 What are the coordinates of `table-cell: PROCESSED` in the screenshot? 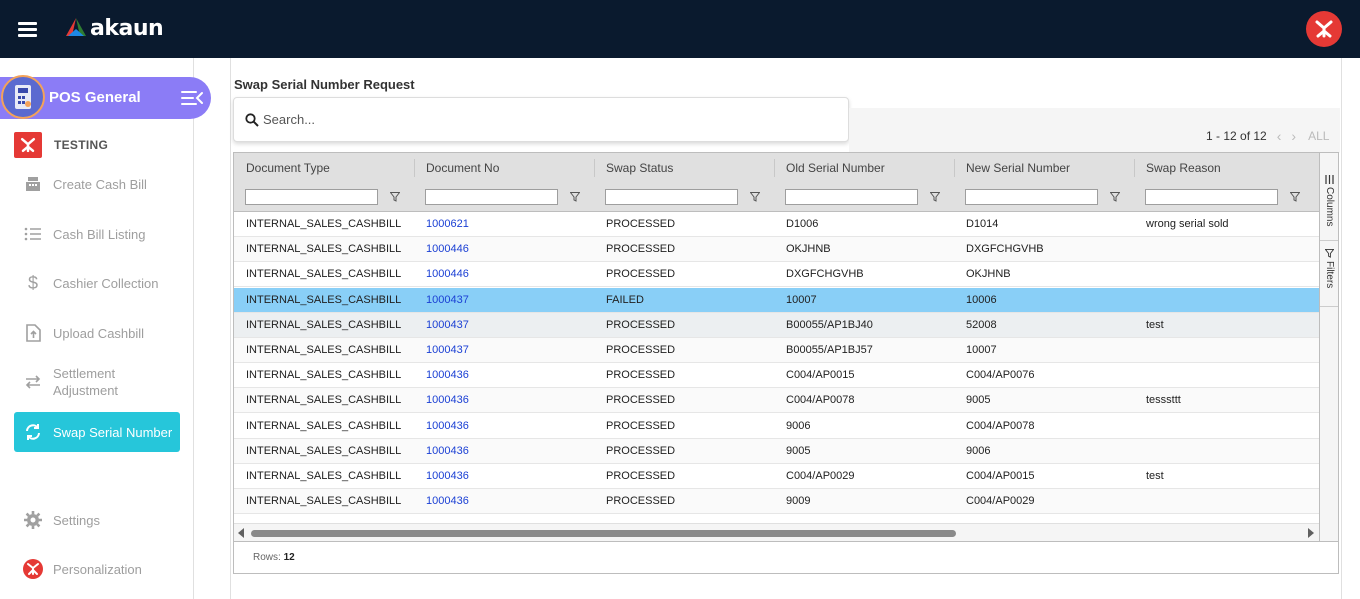 It's located at (641, 350).